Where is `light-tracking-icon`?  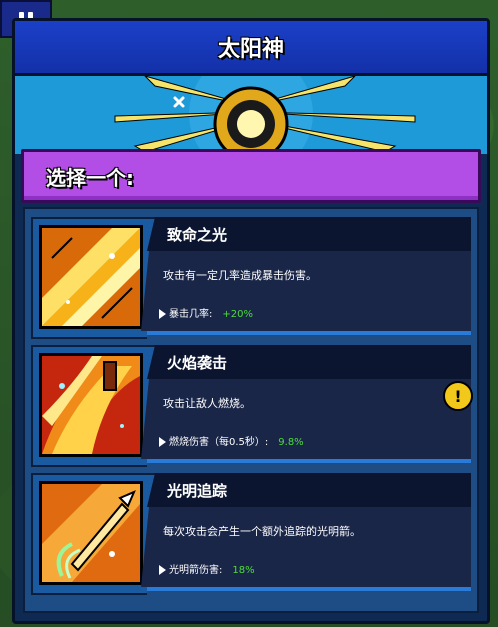
light-tracking-icon is located at coordinates (91, 533).